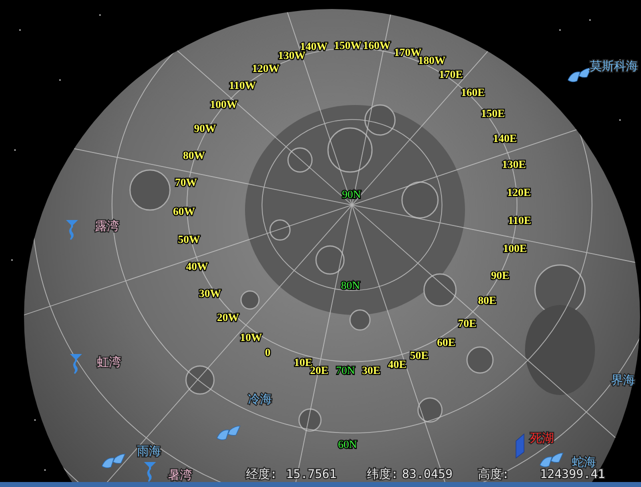 This screenshot has width=641, height=487. Describe the element at coordinates (500, 276) in the screenshot. I see `longitude-label: 90E` at that location.